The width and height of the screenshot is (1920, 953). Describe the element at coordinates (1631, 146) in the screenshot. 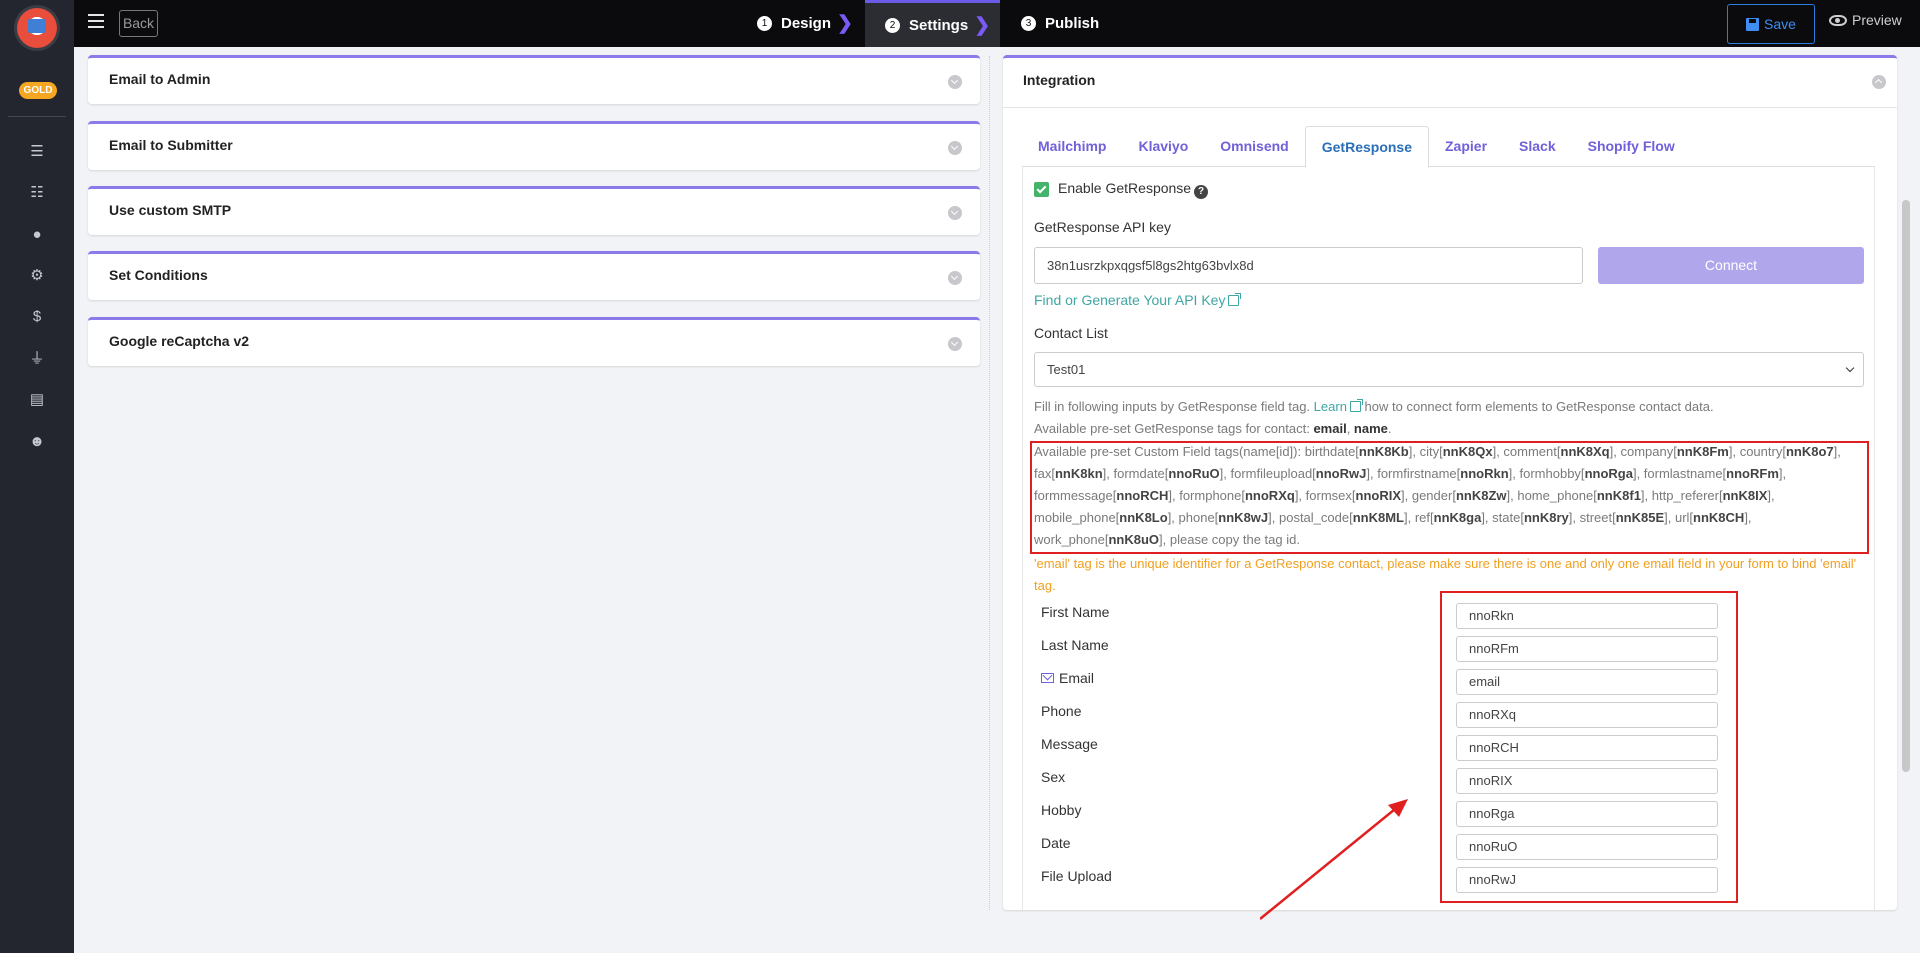

I see `tab-shopify-flow: Shopify Flow` at that location.